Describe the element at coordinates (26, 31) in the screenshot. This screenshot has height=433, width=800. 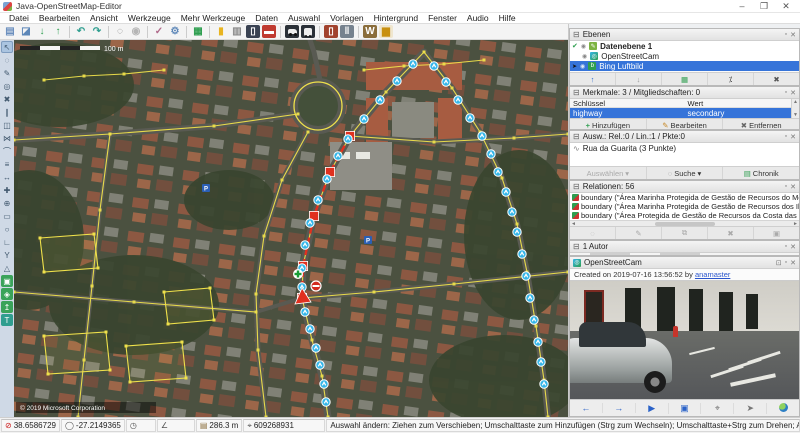
I see `open-file-icon: ◪` at that location.